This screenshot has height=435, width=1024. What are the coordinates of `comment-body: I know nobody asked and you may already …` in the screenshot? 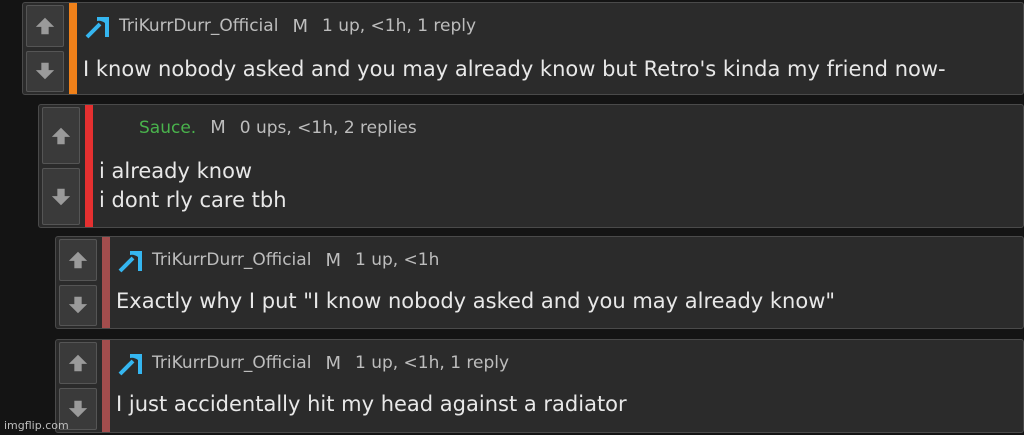 It's located at (514, 69).